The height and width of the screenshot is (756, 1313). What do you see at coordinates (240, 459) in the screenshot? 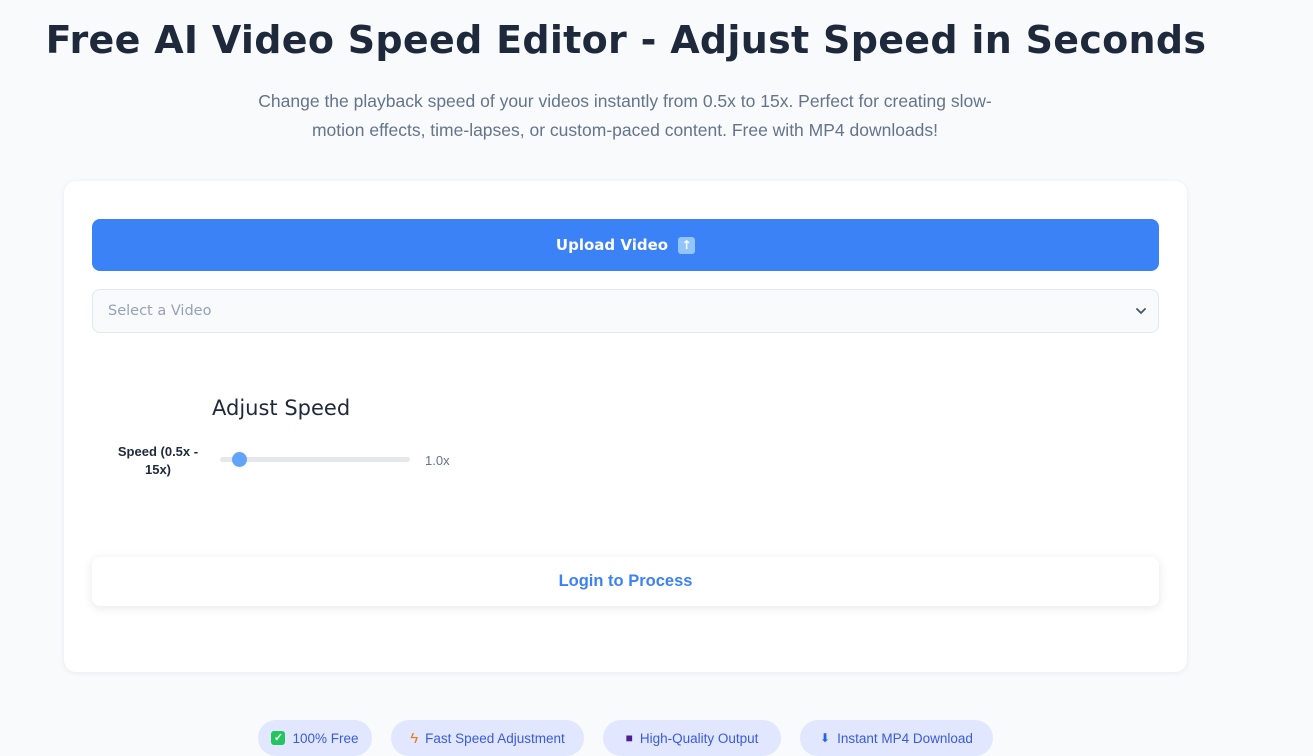
I see `speed-slider-thumb` at bounding box center [240, 459].